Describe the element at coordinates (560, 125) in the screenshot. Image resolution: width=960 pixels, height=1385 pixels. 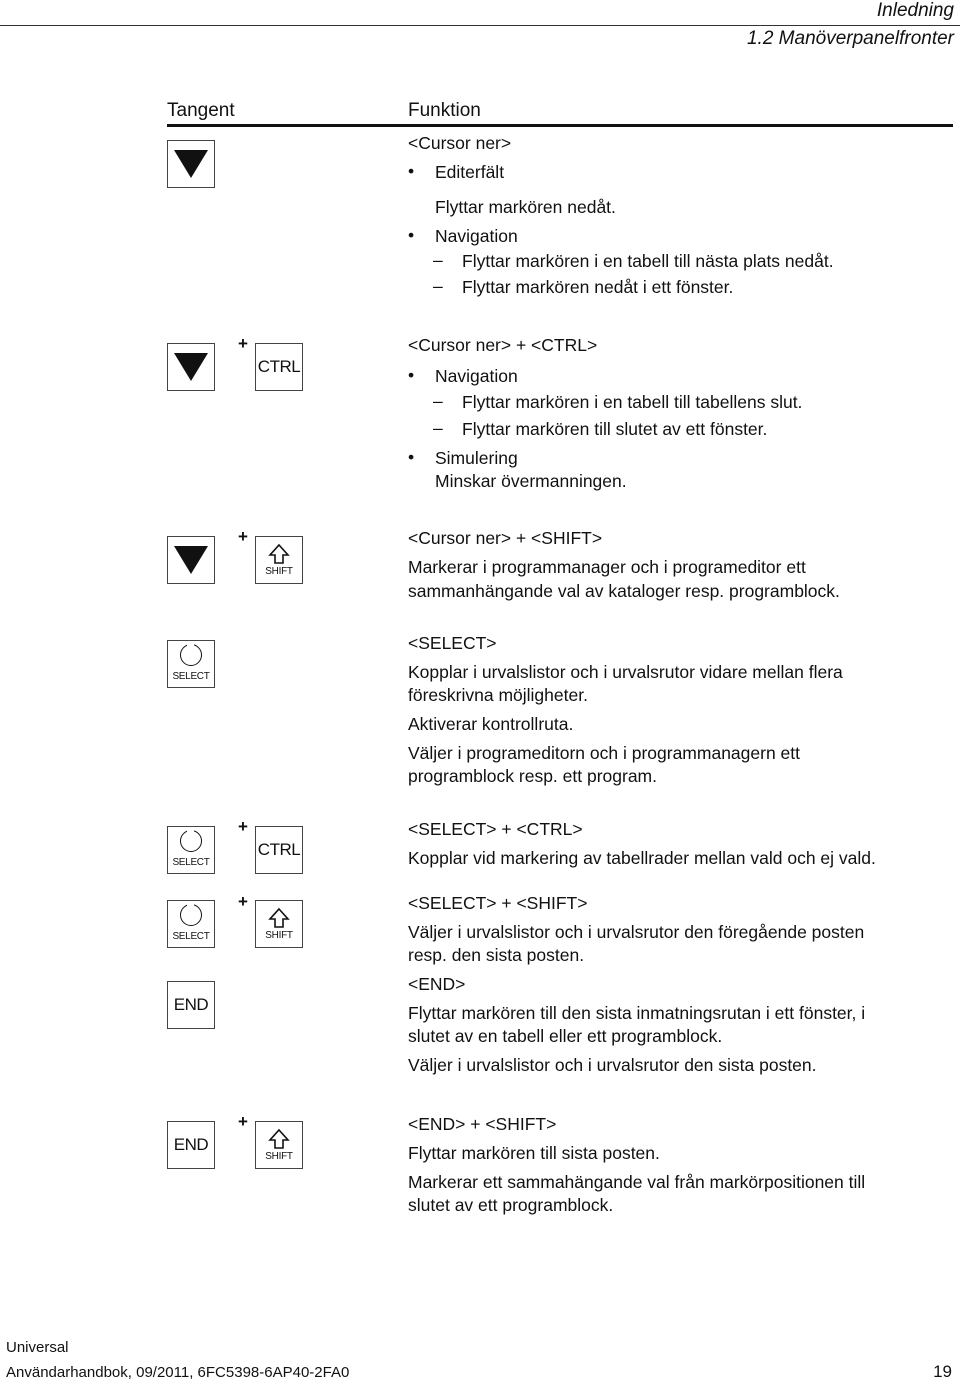
I see `header-rule-thick` at that location.